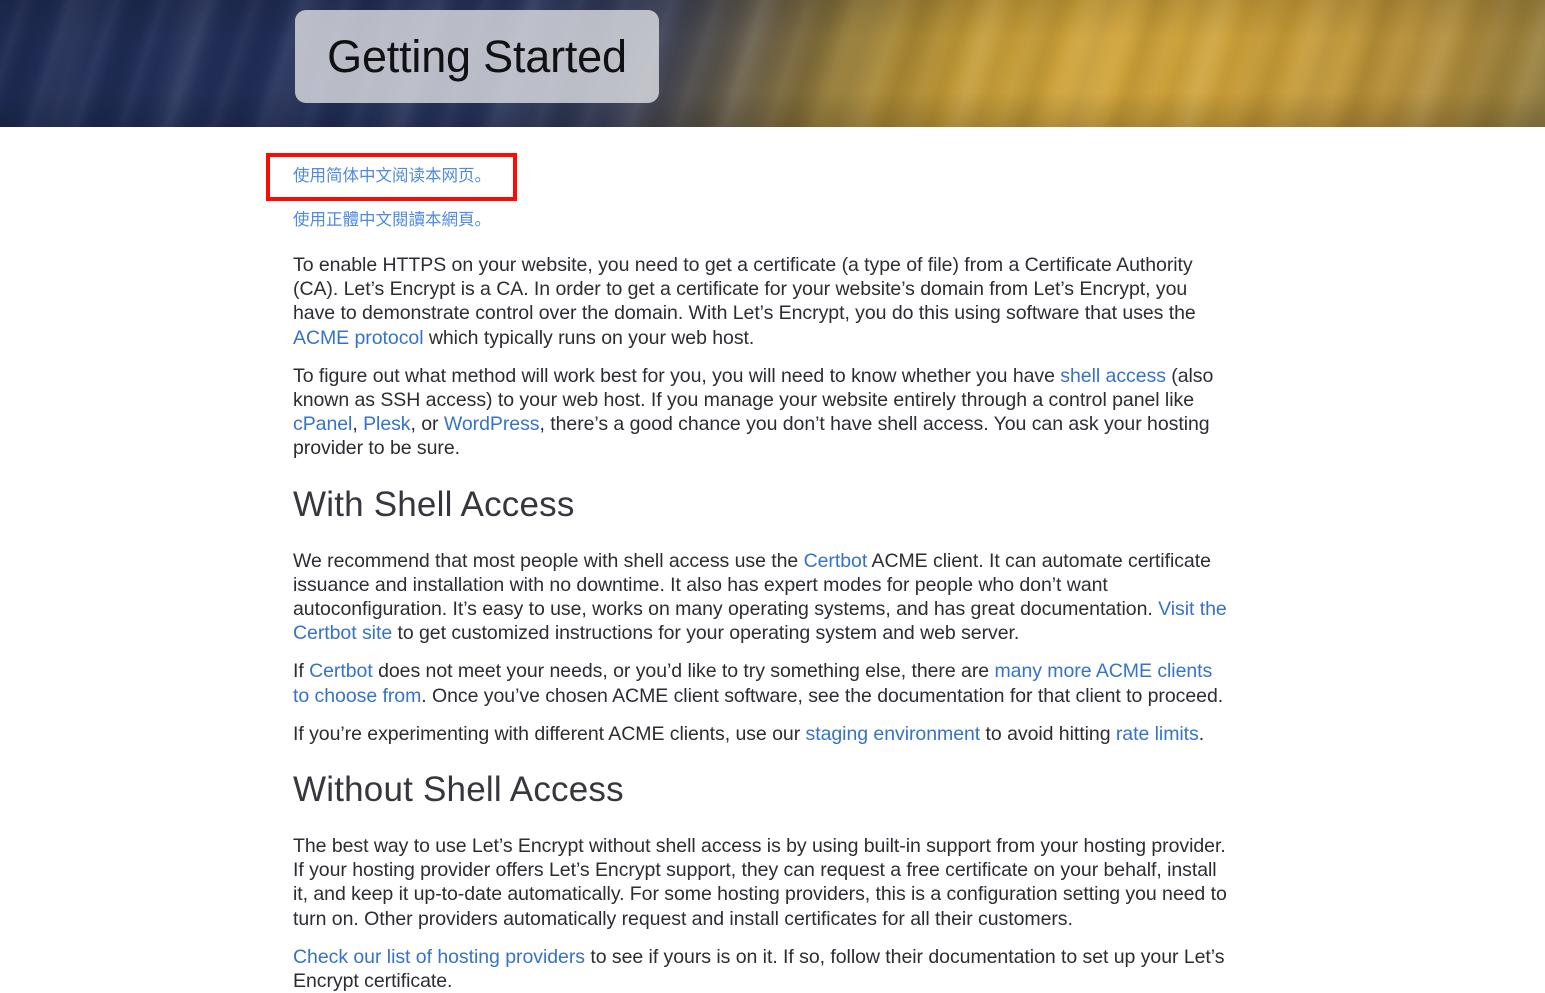 This screenshot has width=1545, height=993. I want to click on heading-with-shell-access: With Shell Access, so click(434, 504).